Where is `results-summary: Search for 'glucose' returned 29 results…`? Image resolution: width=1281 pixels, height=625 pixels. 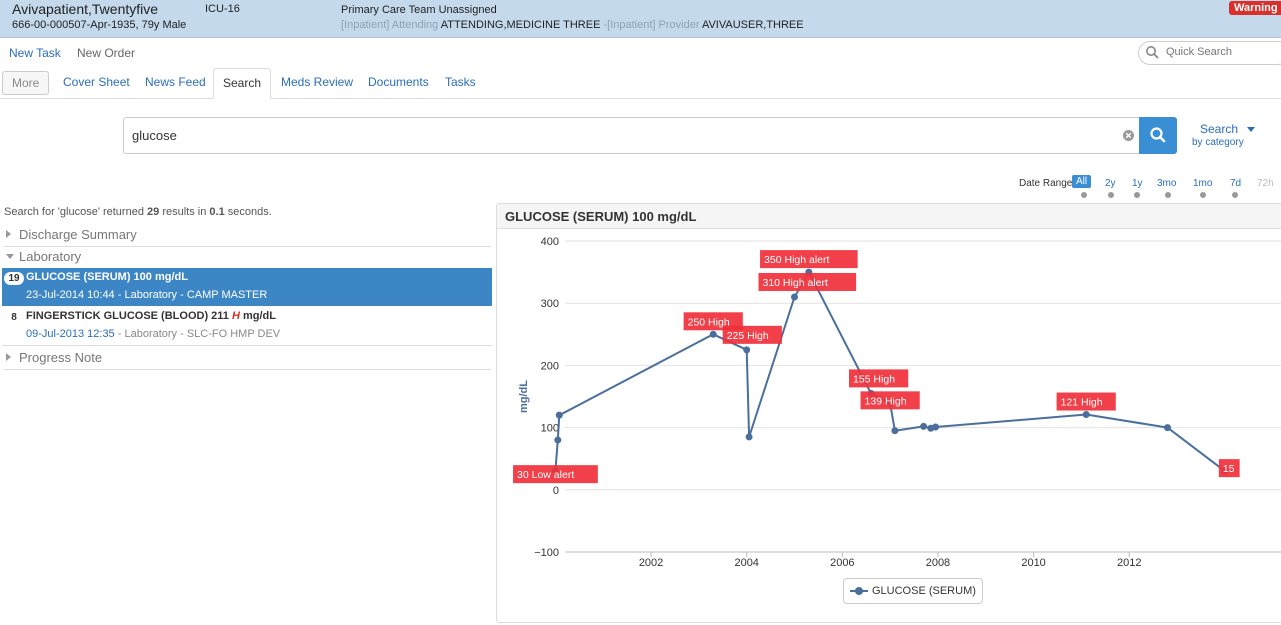 results-summary: Search for 'glucose' returned 29 results… is located at coordinates (138, 212).